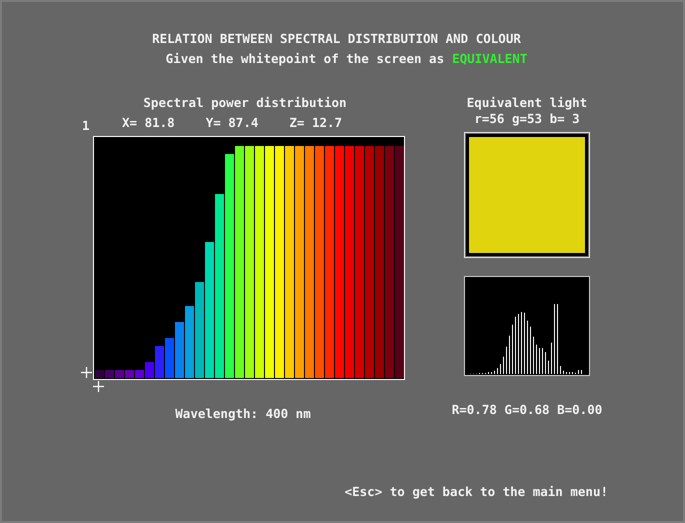  Describe the element at coordinates (86, 126) in the screenshot. I see `index-number: 1` at that location.